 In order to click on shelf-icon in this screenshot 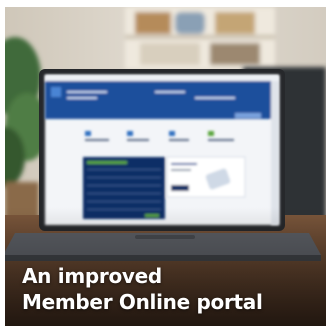, I will do `click(200, 38)`.